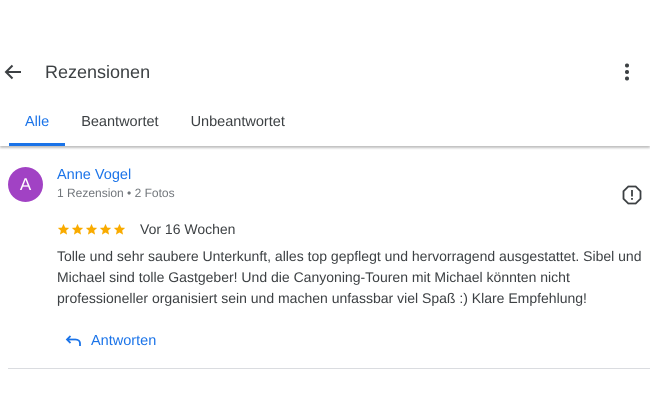 This screenshot has height=400, width=650. I want to click on avatar: A, so click(25, 184).